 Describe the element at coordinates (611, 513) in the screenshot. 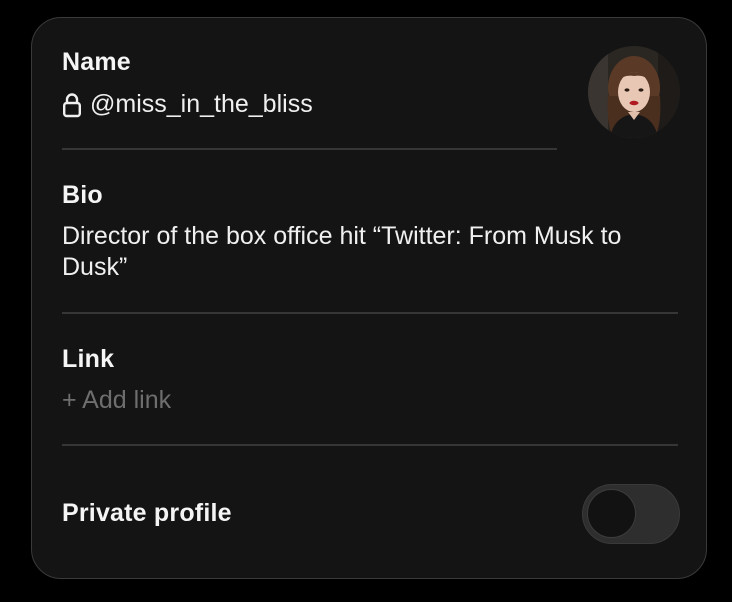

I see `toggle-knob` at that location.